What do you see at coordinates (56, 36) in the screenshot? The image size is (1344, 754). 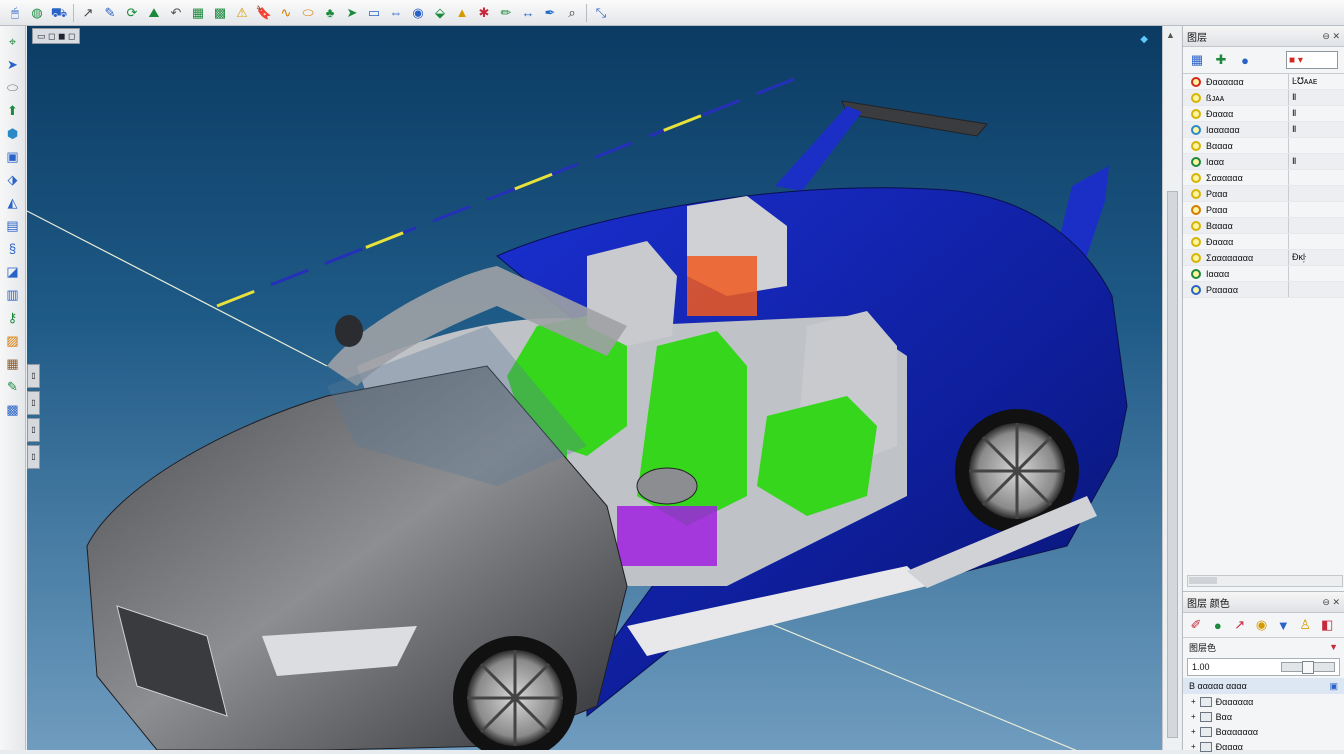 I see `viewport-label: ▭ ◻ ◼ ◻` at bounding box center [56, 36].